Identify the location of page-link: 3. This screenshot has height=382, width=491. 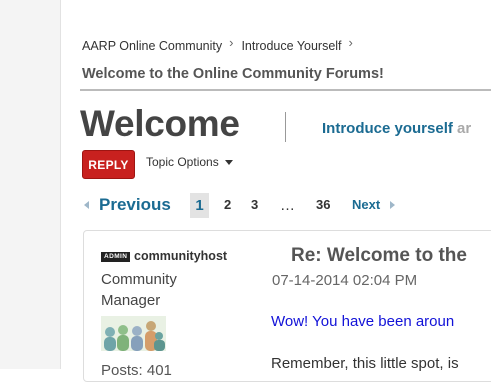
(254, 204).